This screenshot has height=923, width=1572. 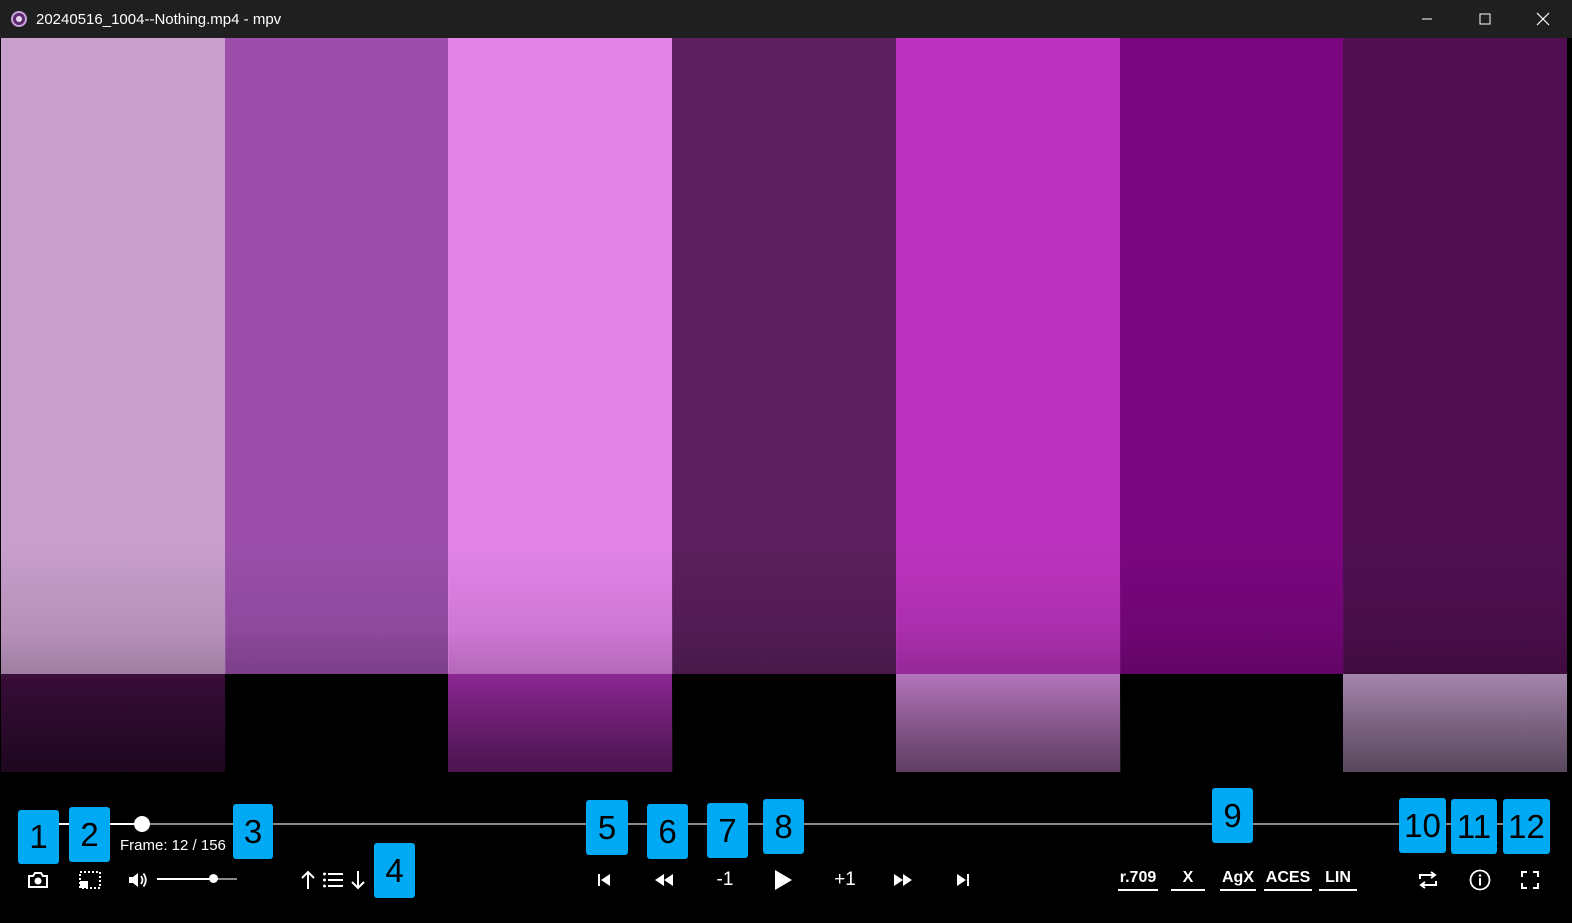 I want to click on window-controls, so click(x=1485, y=19).